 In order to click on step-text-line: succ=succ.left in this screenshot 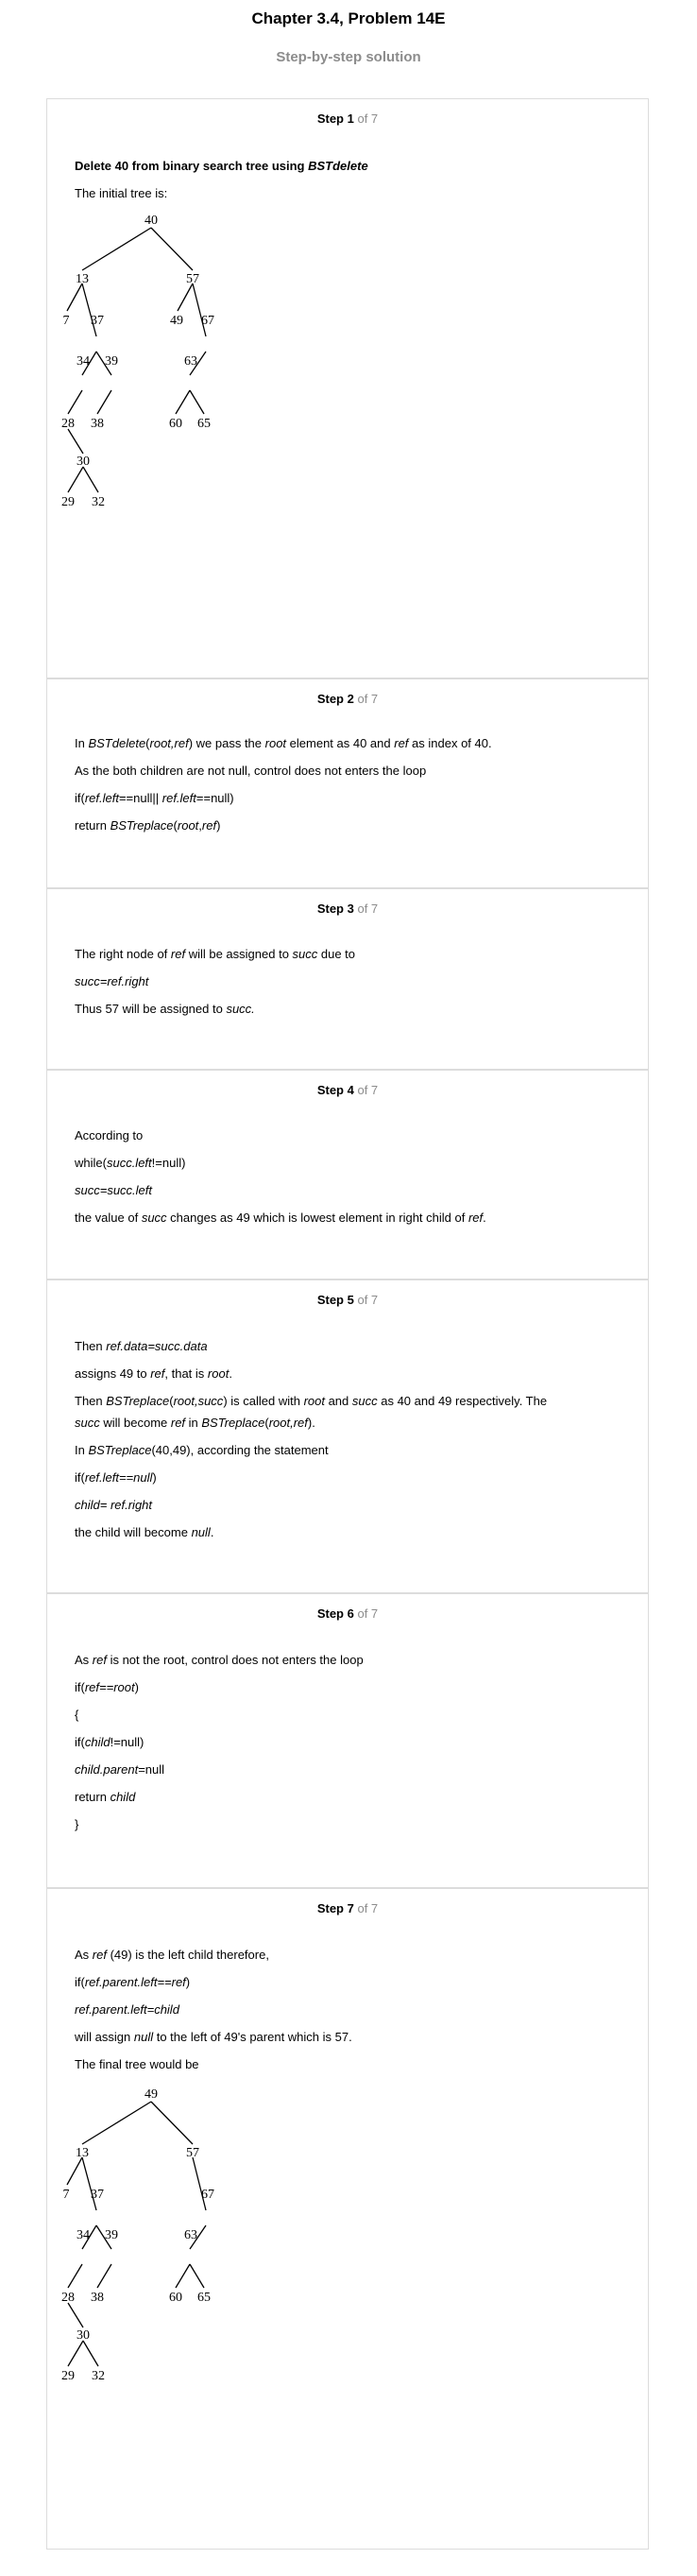, I will do `click(113, 1190)`.